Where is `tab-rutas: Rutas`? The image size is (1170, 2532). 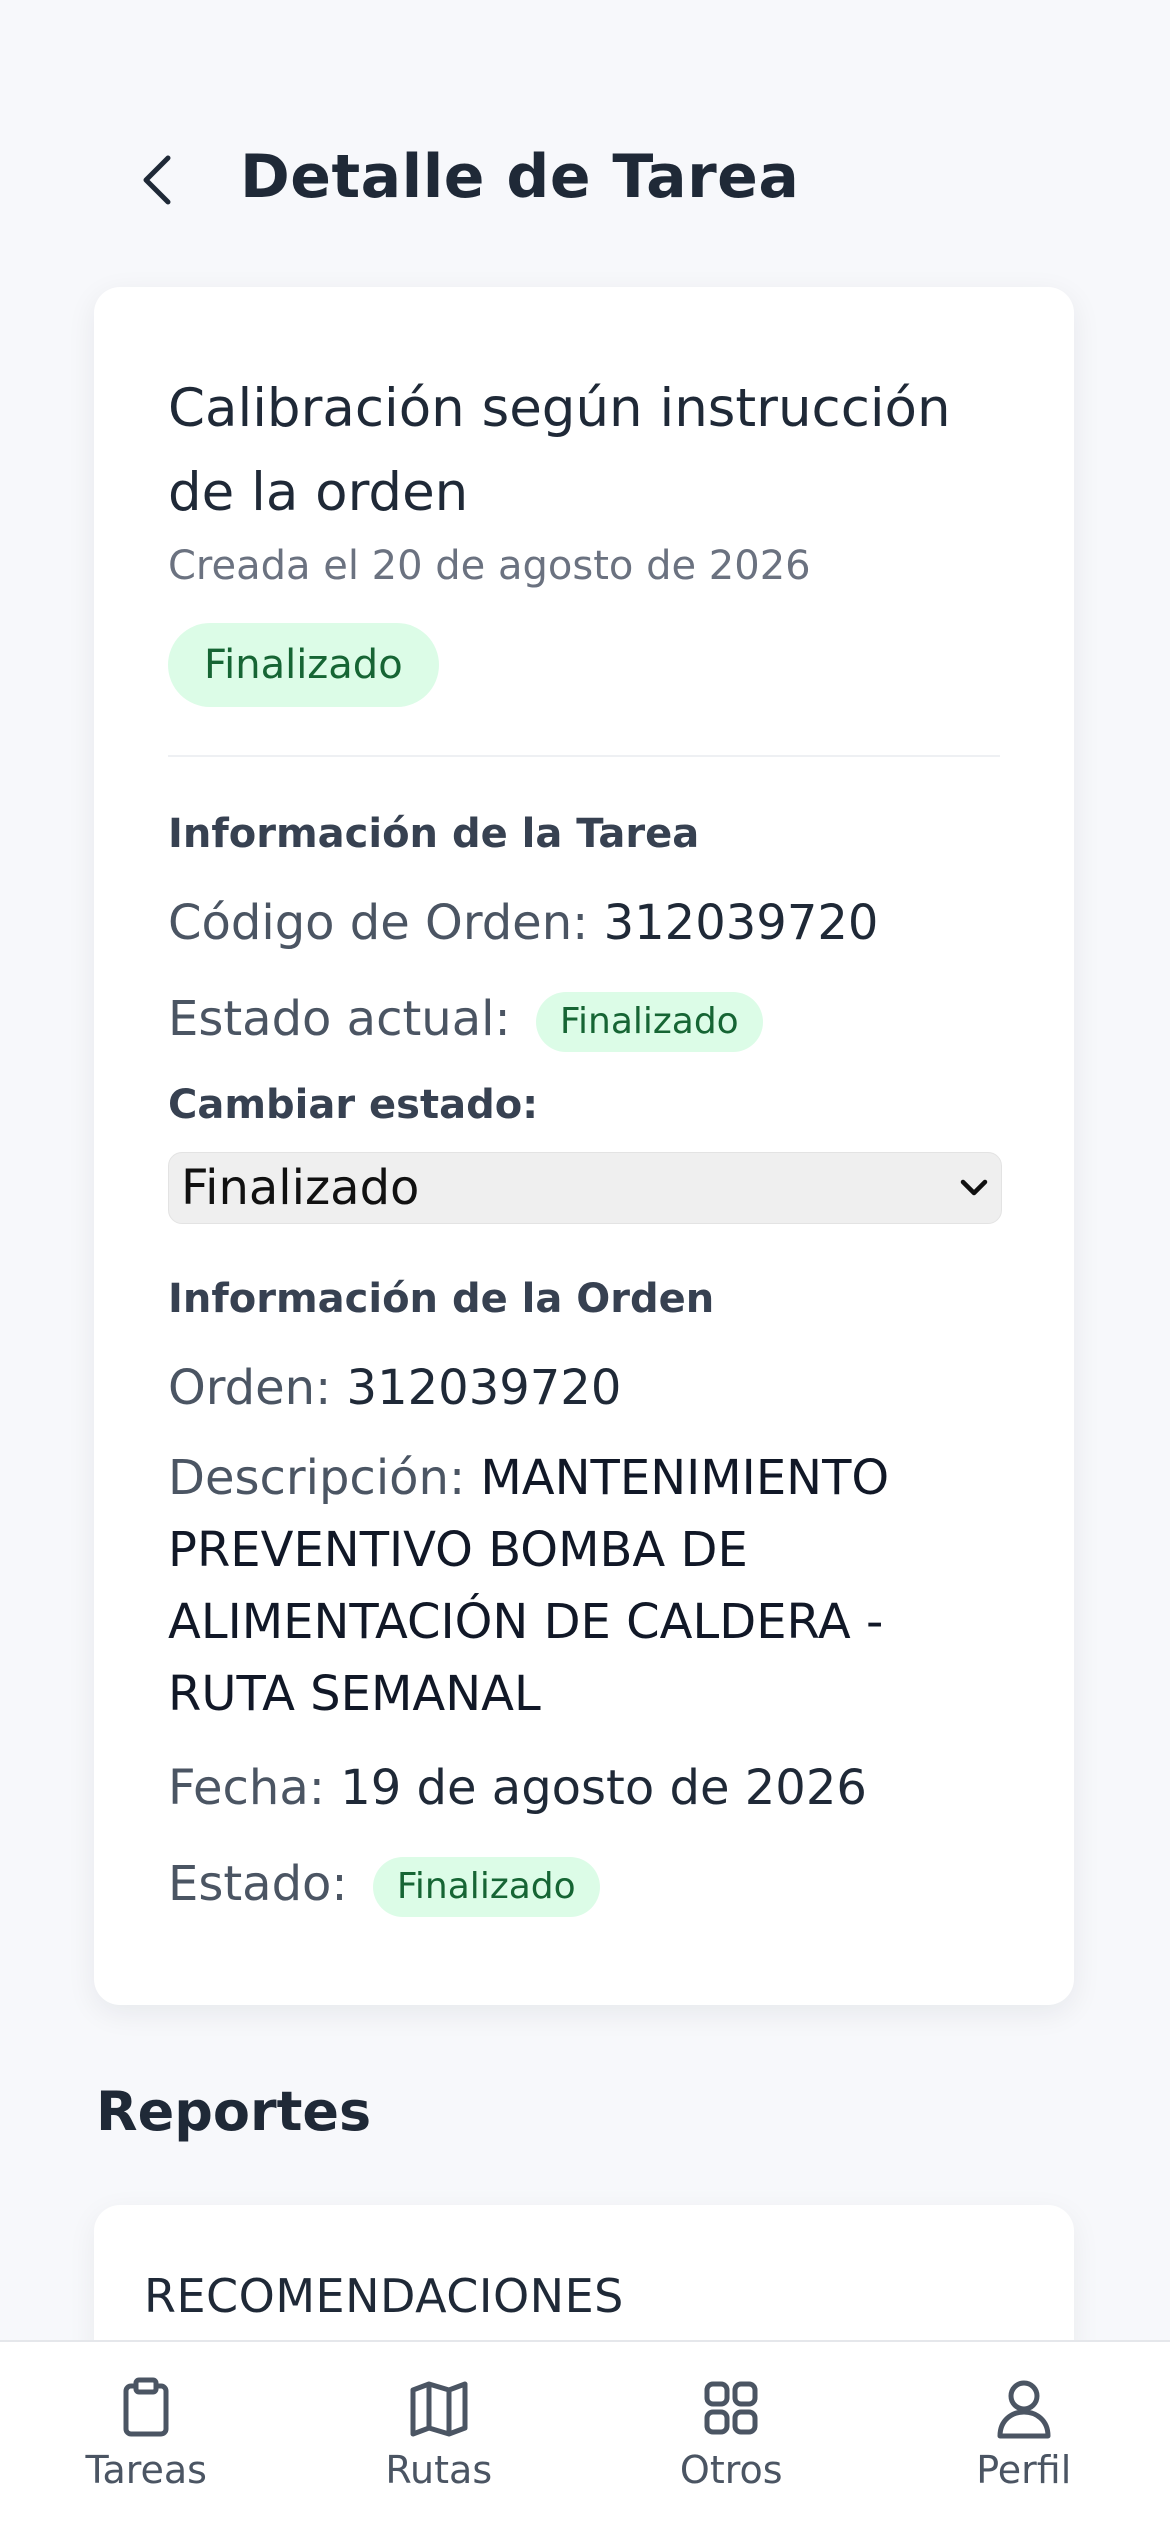
tab-rutas: Rutas is located at coordinates (439, 2437).